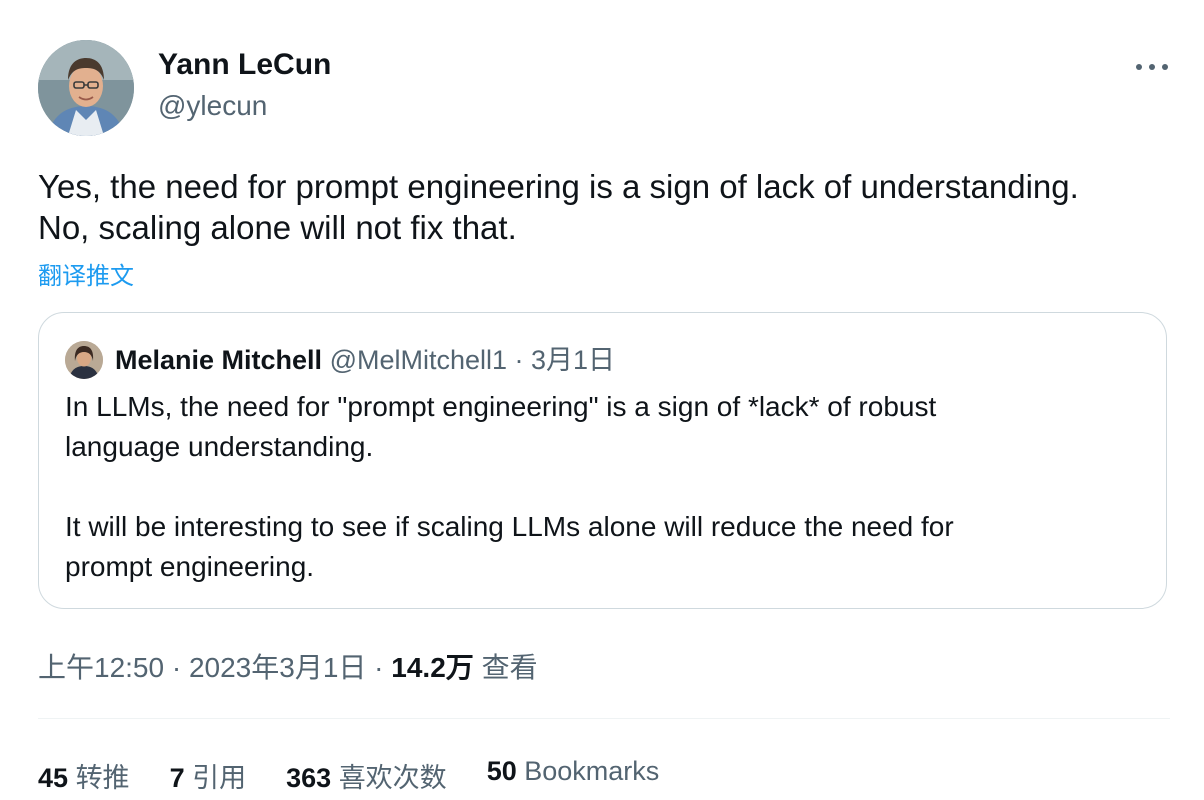 This screenshot has height=800, width=1204. Describe the element at coordinates (177, 778) in the screenshot. I see `quotes-count: 7` at that location.